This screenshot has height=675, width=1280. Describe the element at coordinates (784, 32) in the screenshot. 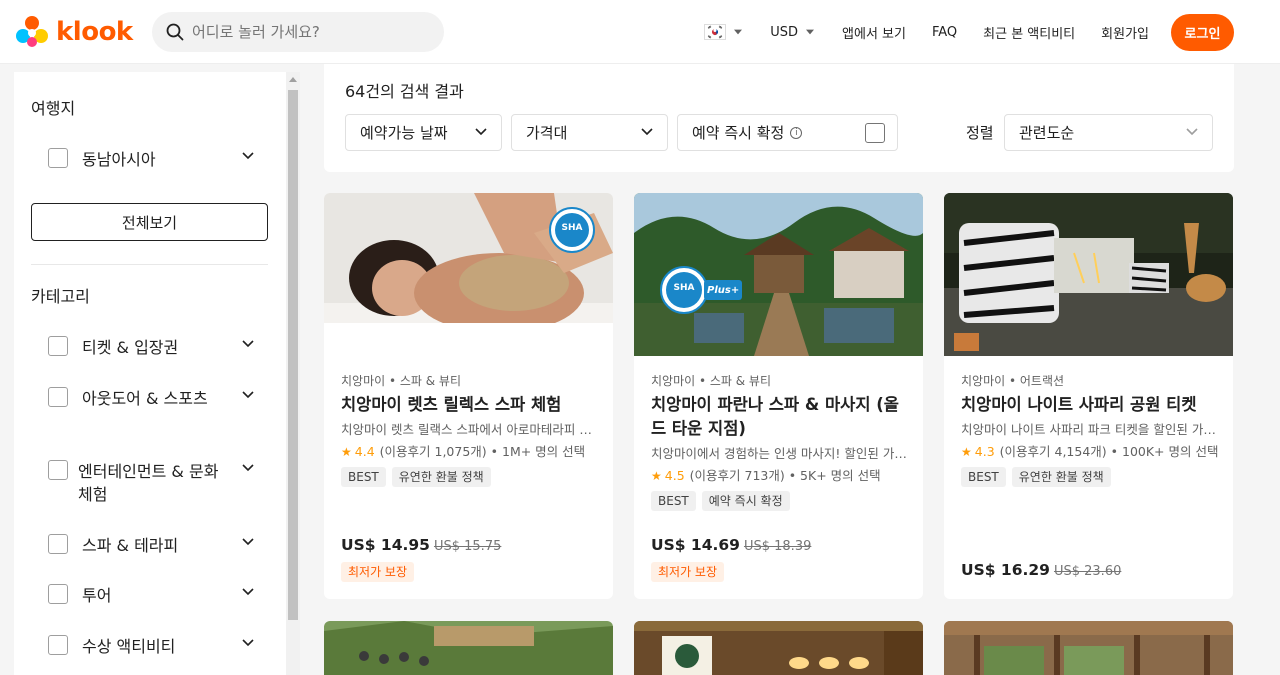

I see `currency-label: USD` at that location.